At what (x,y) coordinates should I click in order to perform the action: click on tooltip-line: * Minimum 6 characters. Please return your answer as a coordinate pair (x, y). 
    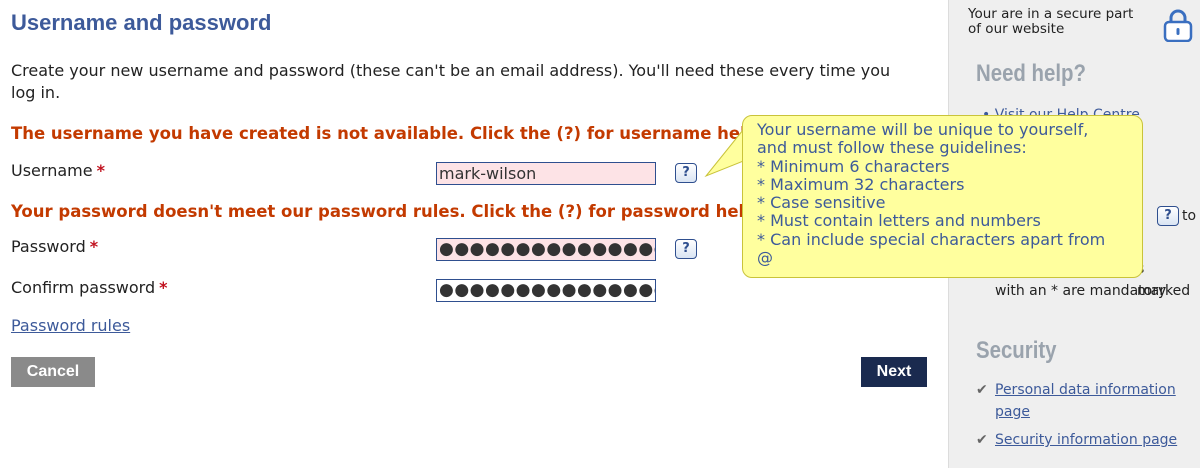
    Looking at the image, I should click on (853, 166).